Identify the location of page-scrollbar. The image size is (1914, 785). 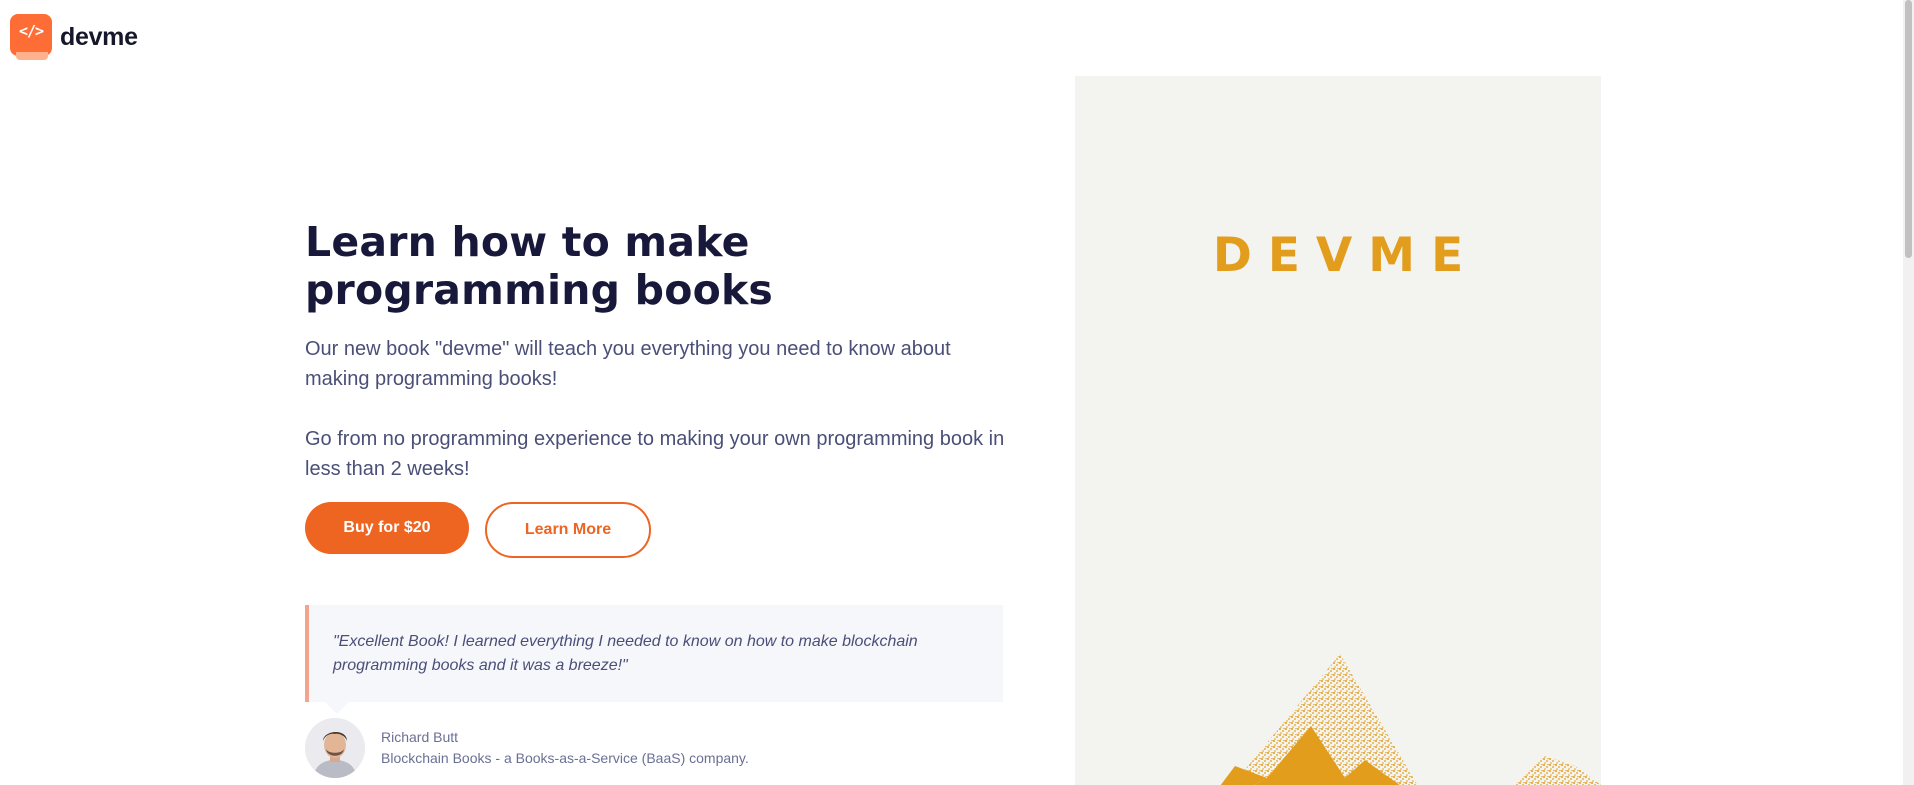
(1908, 392).